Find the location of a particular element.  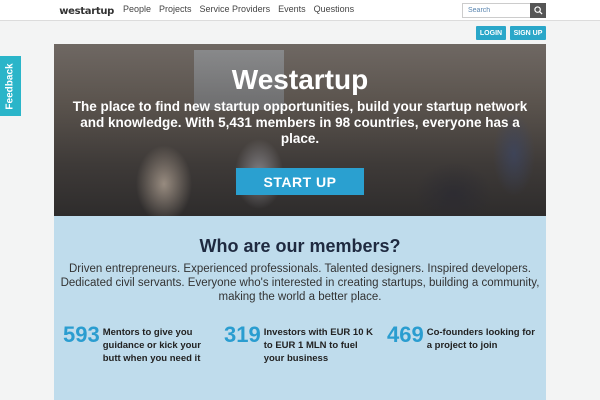

search-icon is located at coordinates (538, 10).